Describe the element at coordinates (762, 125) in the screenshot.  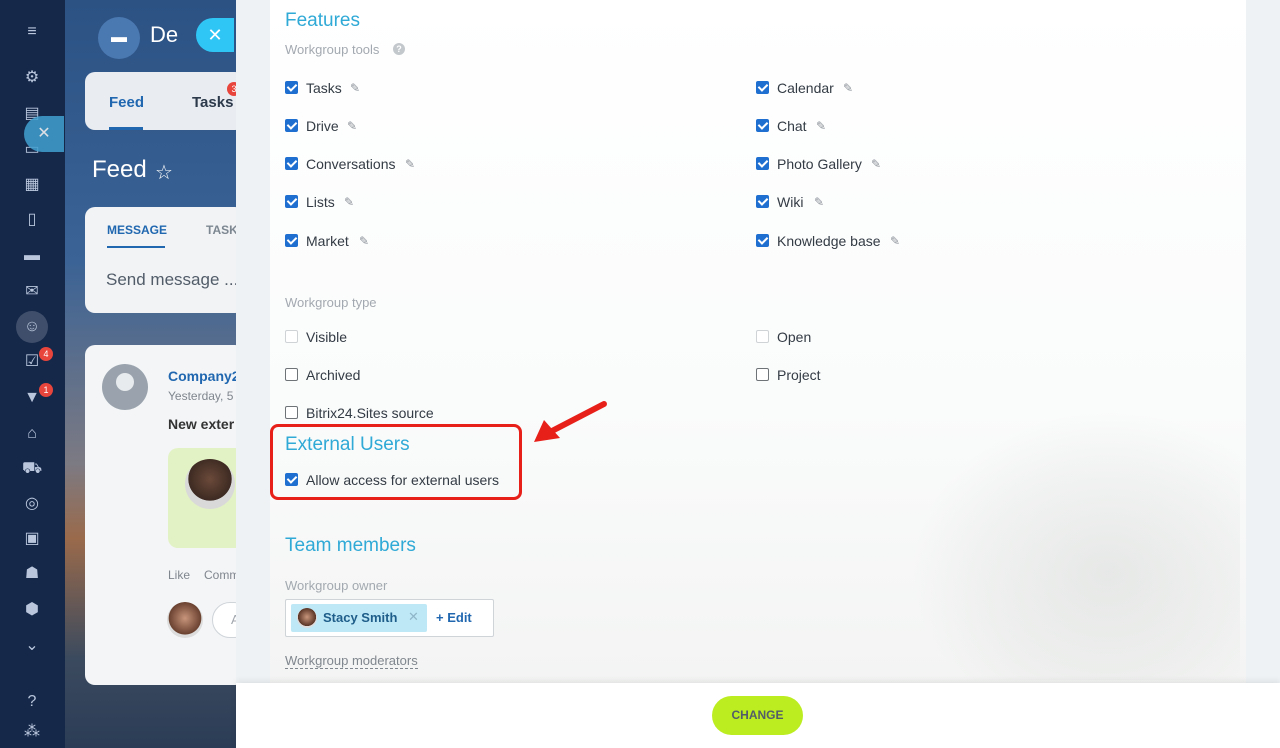
I see `checkbox-chat` at that location.